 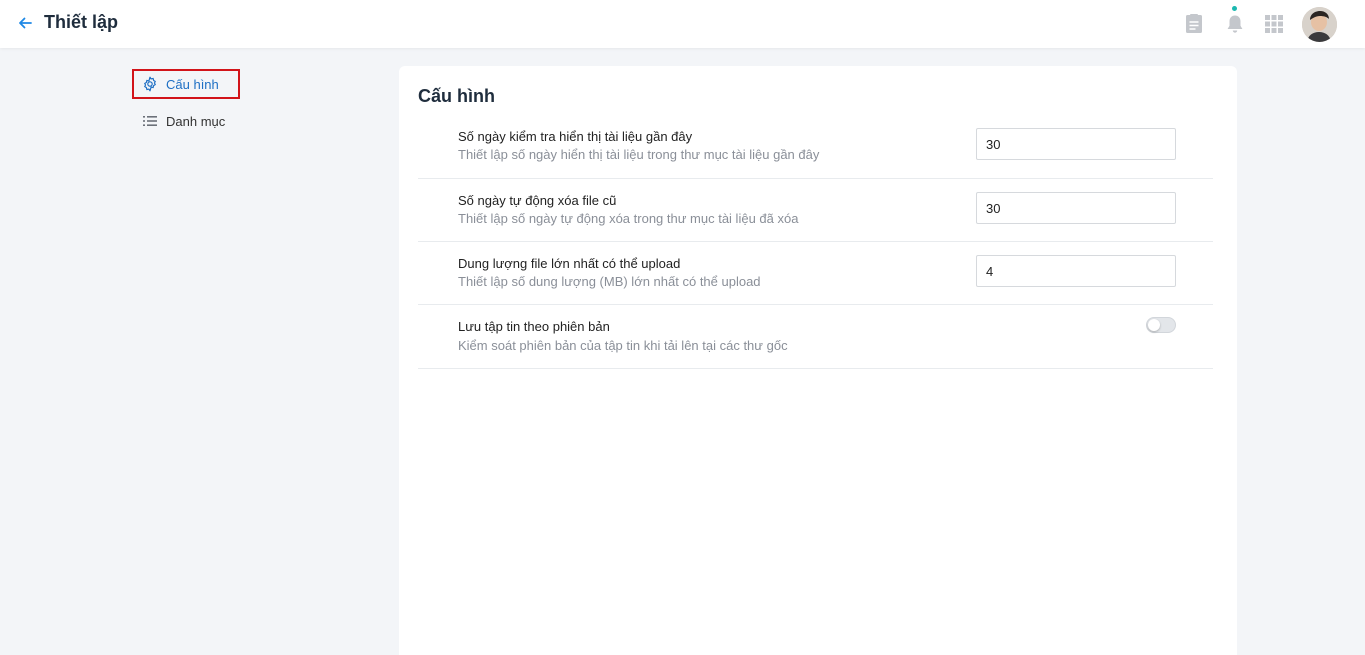 I want to click on top-bar: Thiết lập, so click(x=682, y=24).